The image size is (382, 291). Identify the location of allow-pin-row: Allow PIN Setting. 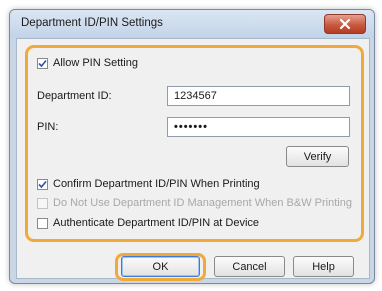
(87, 63).